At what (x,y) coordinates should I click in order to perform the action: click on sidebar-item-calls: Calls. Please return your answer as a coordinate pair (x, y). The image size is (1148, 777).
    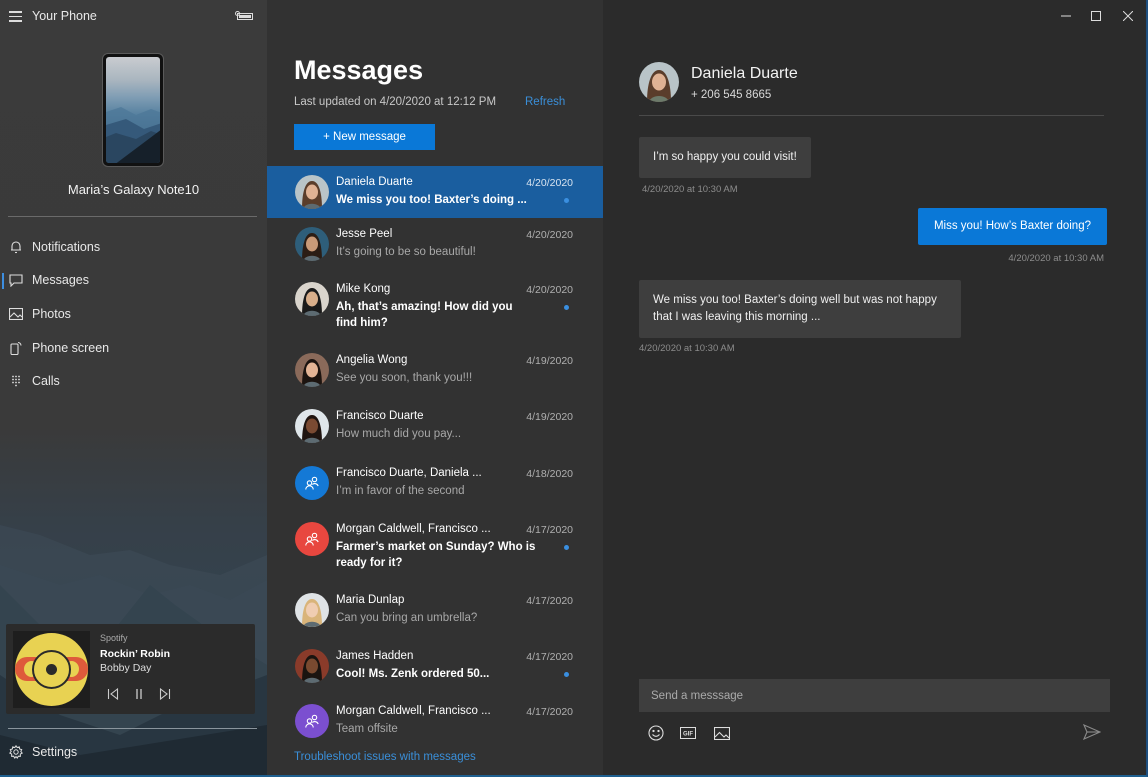
    Looking at the image, I should click on (133, 381).